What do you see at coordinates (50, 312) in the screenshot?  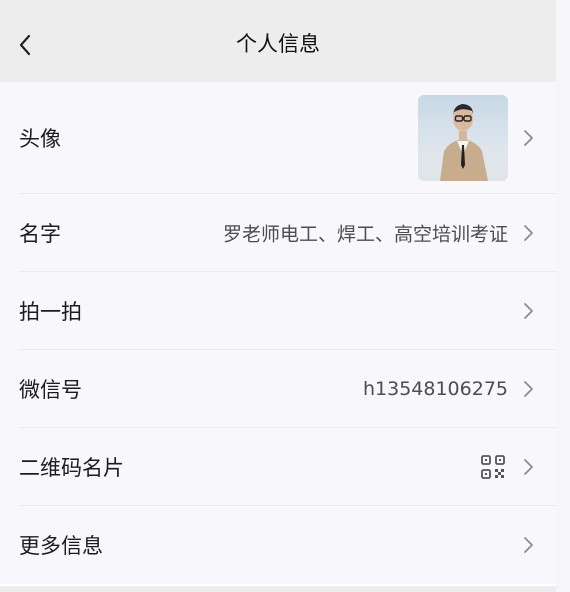 I see `row-label-pat: 拍一拍` at bounding box center [50, 312].